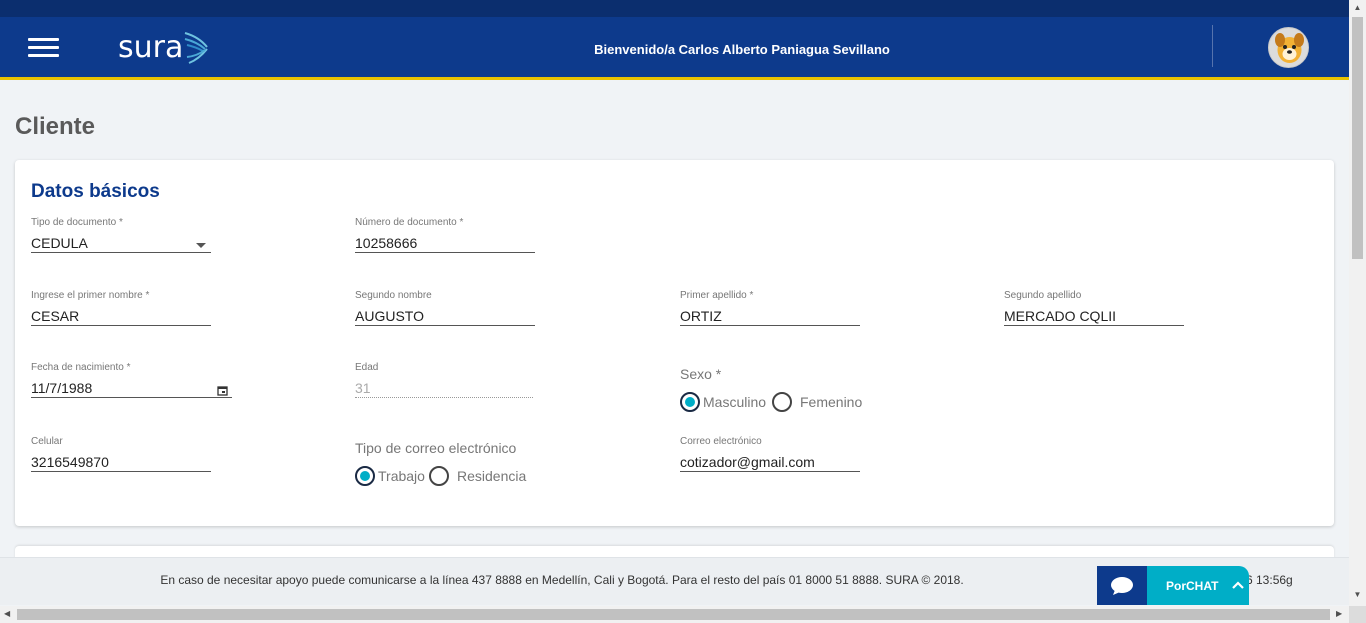 The height and width of the screenshot is (623, 1366). I want to click on first-surname-field: Primer apellido * ORTIZ, so click(770, 308).